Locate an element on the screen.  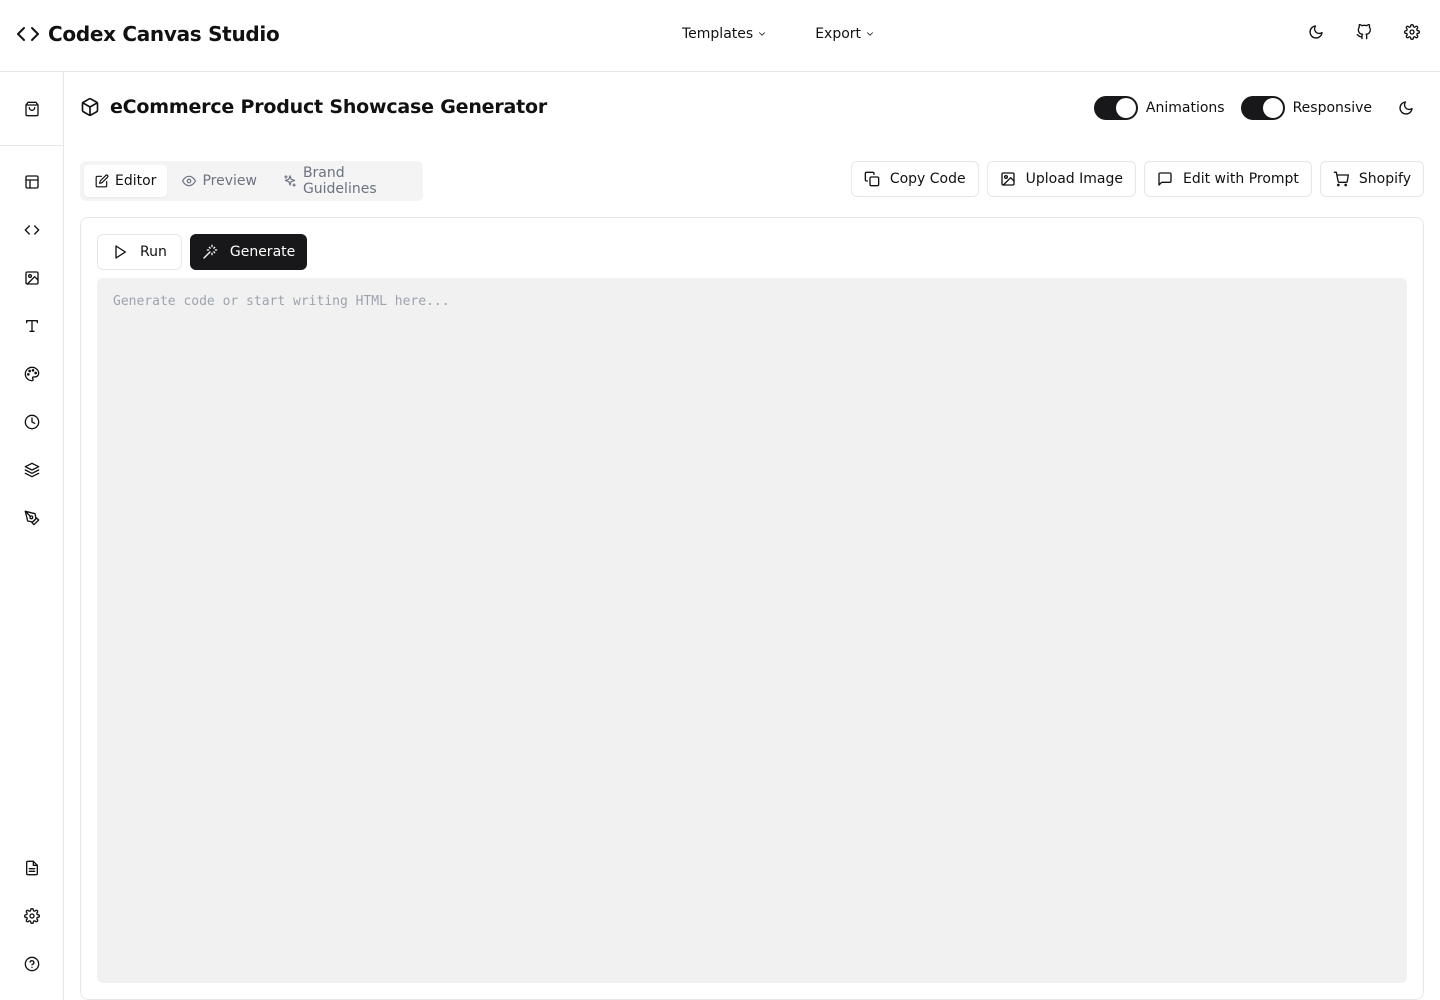
top-nav: Templates Export is located at coordinates (778, 34).